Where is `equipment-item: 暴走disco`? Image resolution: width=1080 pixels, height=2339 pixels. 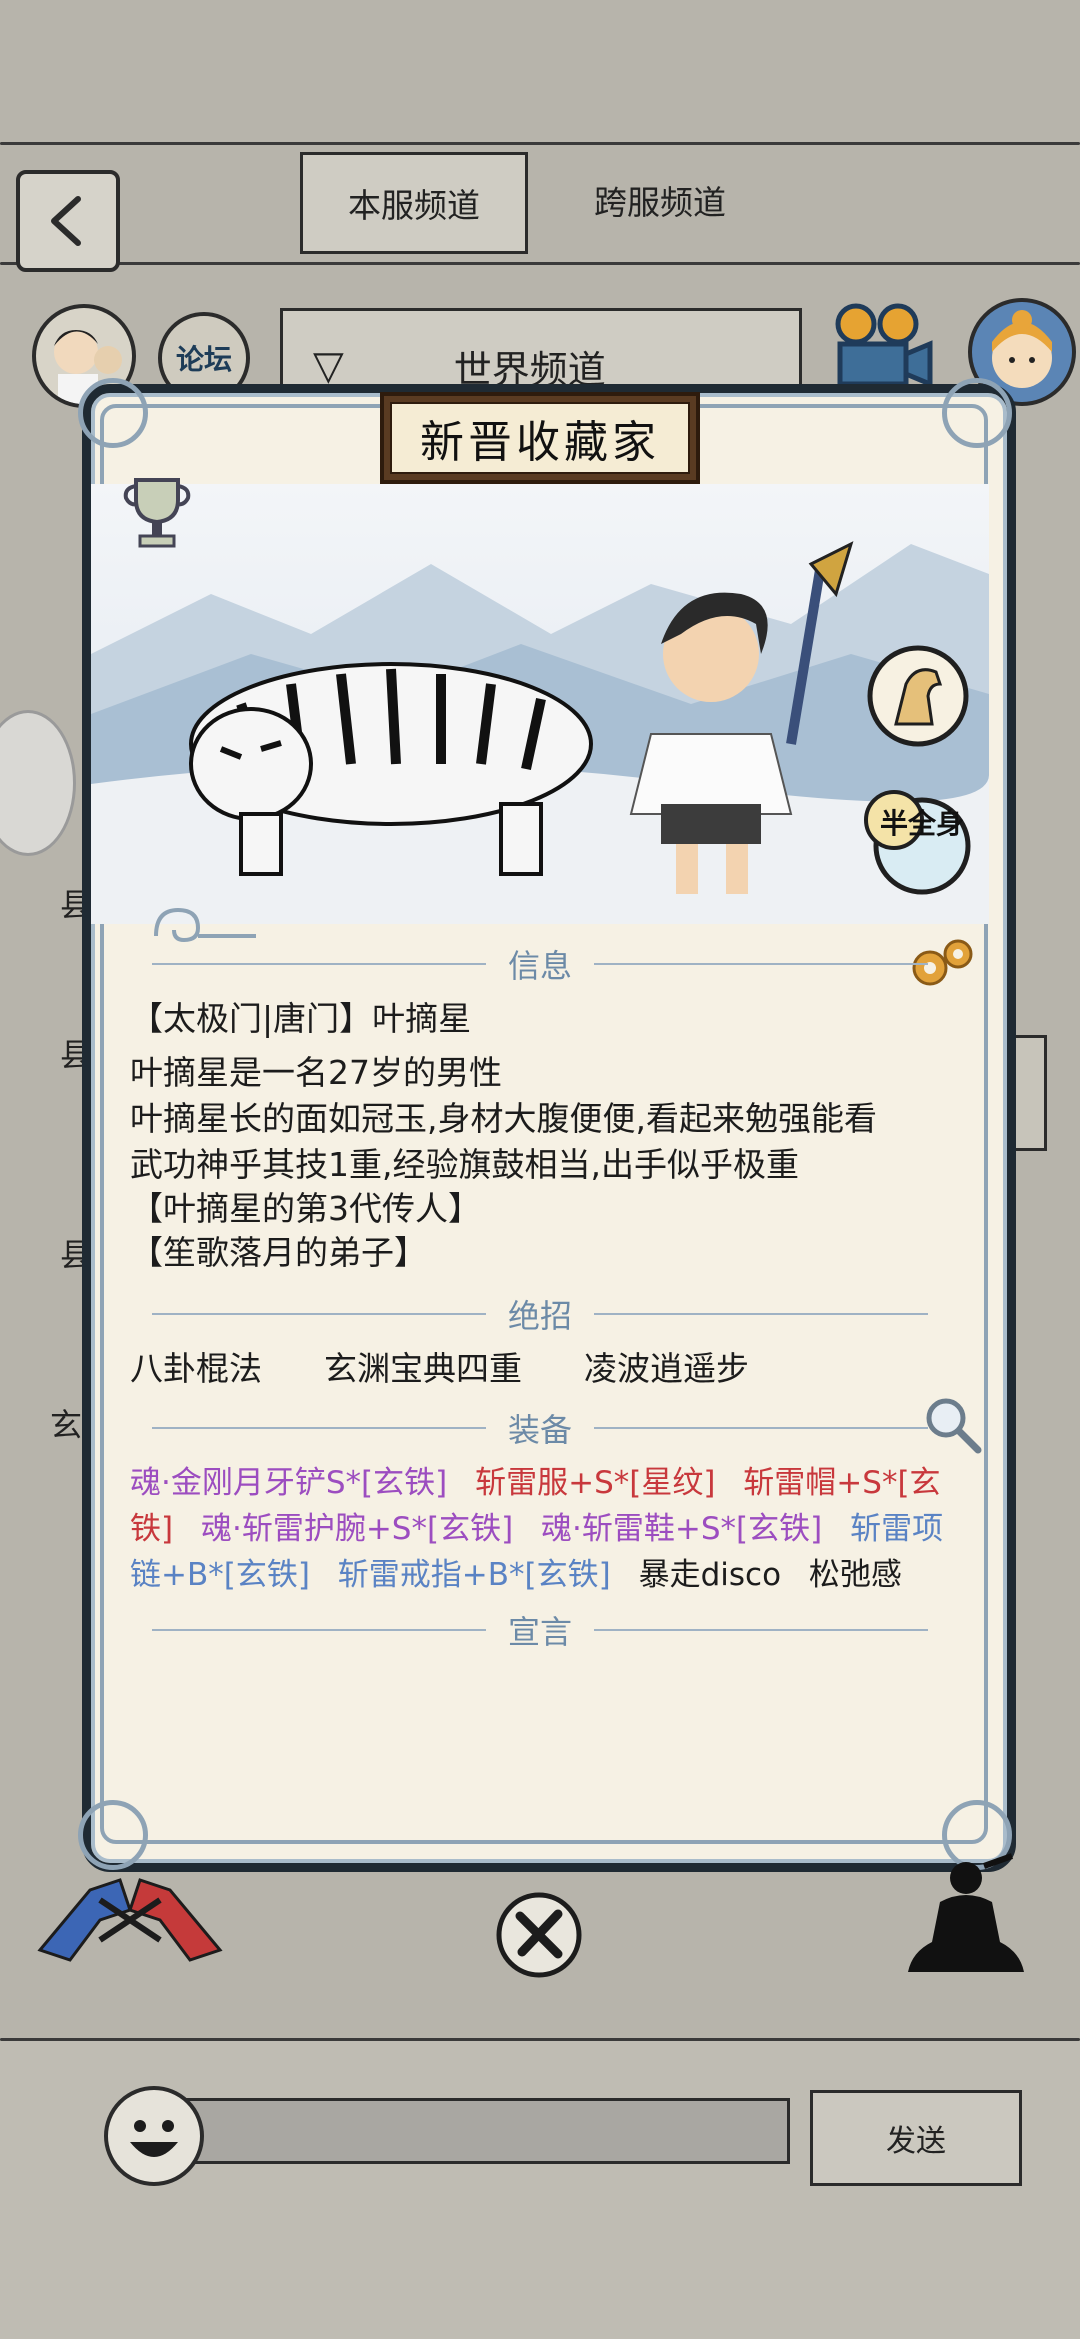
equipment-item: 暴走disco is located at coordinates (710, 1575).